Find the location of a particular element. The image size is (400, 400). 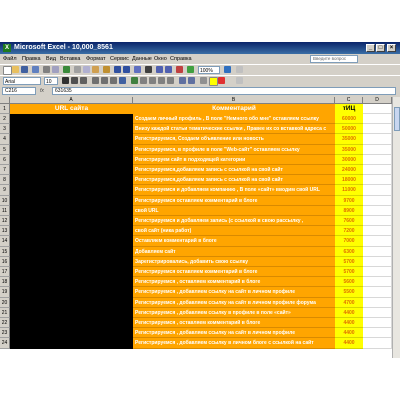

row-header: 7 is located at coordinates (5, 170).